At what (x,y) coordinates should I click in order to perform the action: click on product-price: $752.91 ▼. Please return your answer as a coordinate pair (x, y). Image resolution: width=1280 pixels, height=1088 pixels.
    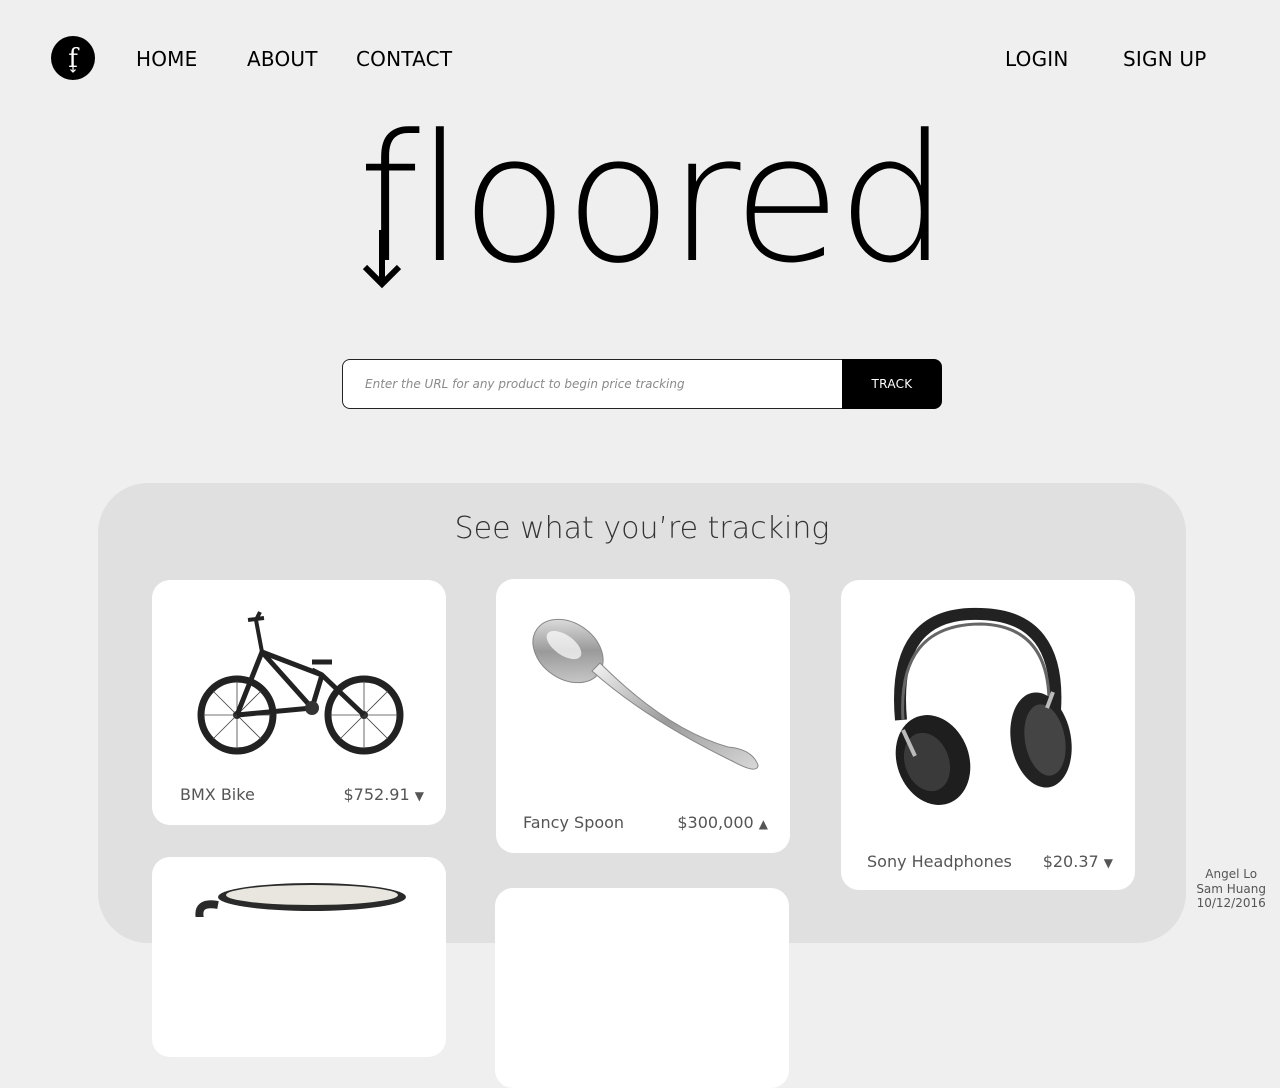
    Looking at the image, I should click on (384, 794).